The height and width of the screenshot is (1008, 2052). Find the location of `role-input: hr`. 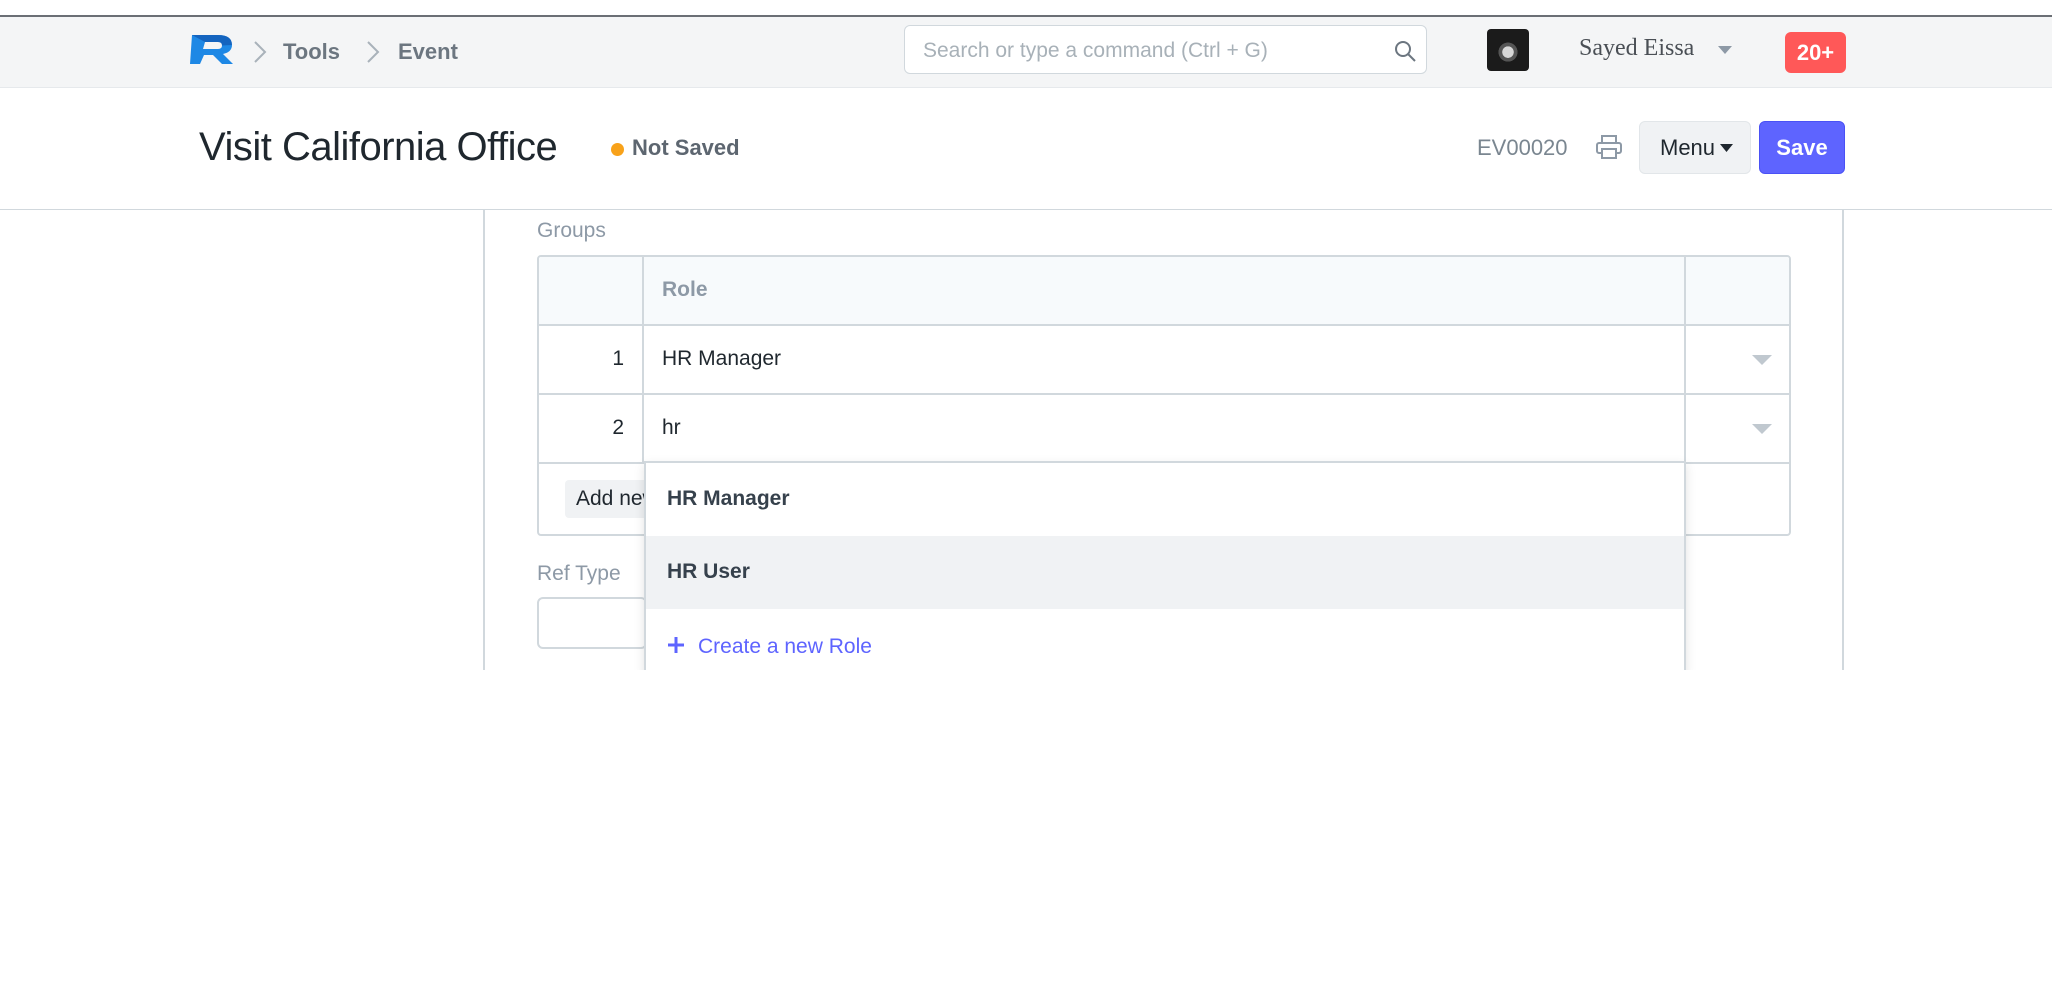

role-input: hr is located at coordinates (671, 428).